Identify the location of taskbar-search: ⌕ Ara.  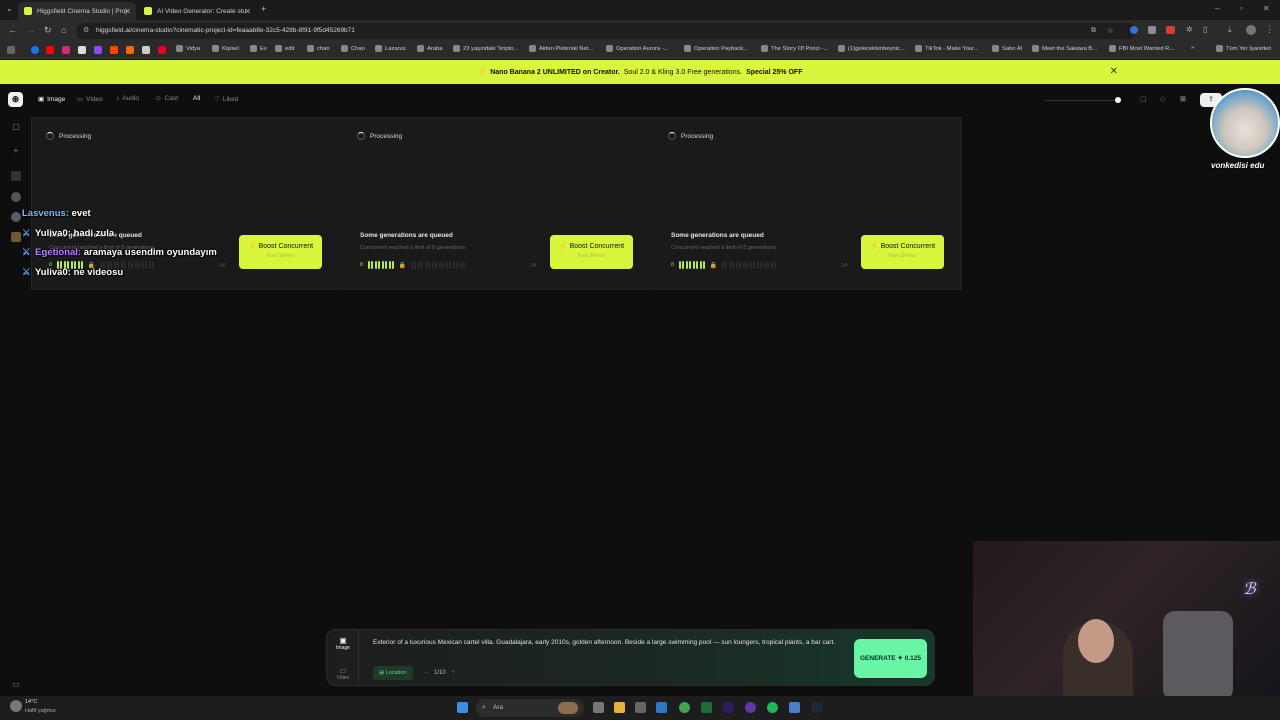
(530, 708).